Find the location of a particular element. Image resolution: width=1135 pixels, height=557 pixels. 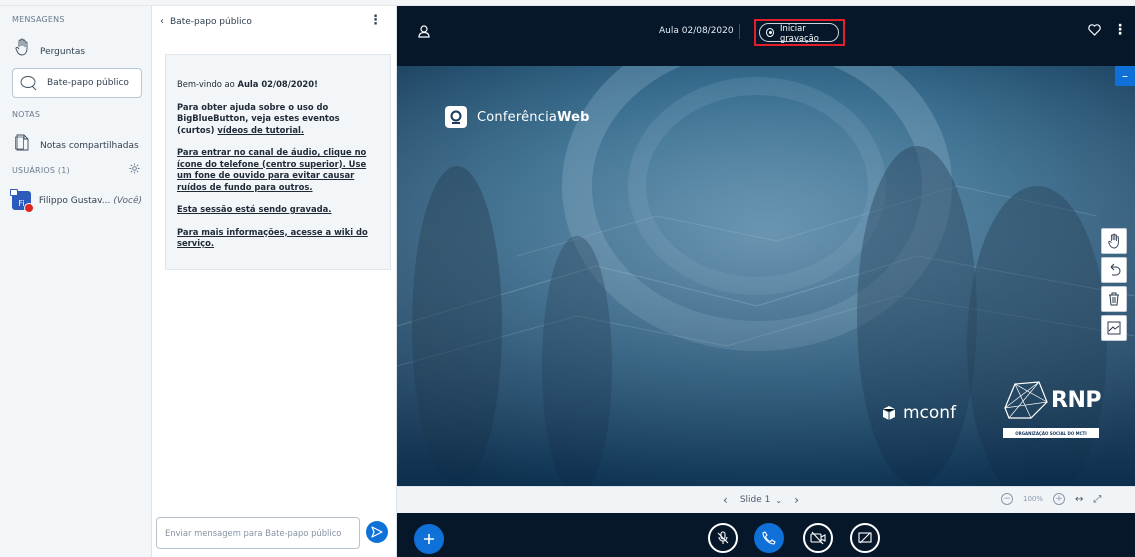

share-screen-button is located at coordinates (865, 538).